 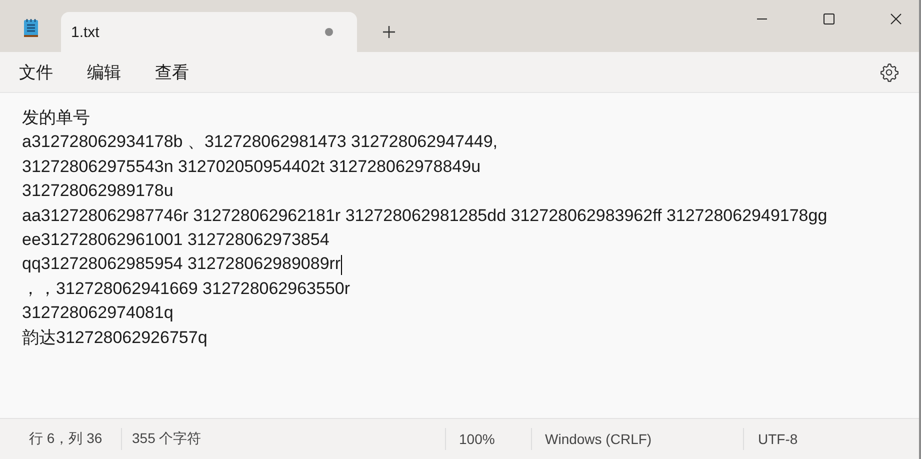 I want to click on text-line: 韵达312728062926757q, so click(x=115, y=337).